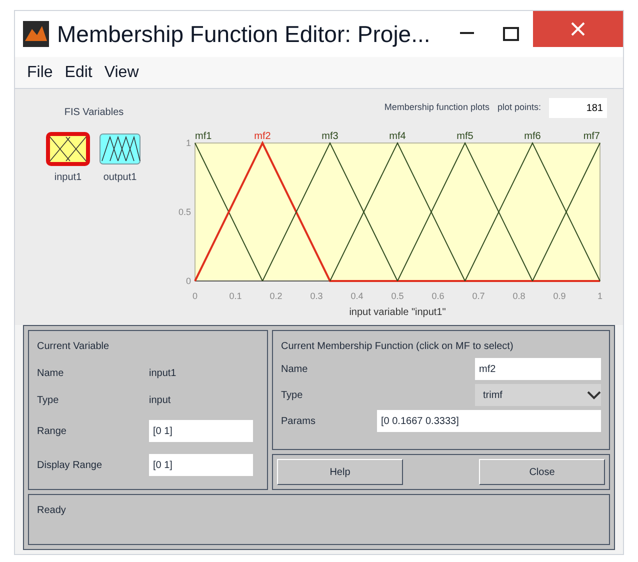 The image size is (638, 562). Describe the element at coordinates (94, 113) in the screenshot. I see `fis-variables-title: FIS Variables` at that location.